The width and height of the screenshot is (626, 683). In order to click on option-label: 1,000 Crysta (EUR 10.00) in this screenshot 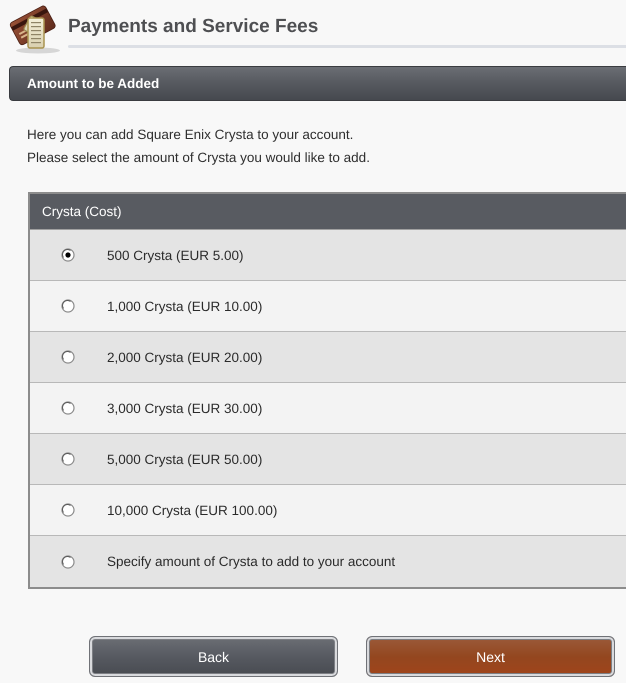, I will do `click(184, 306)`.